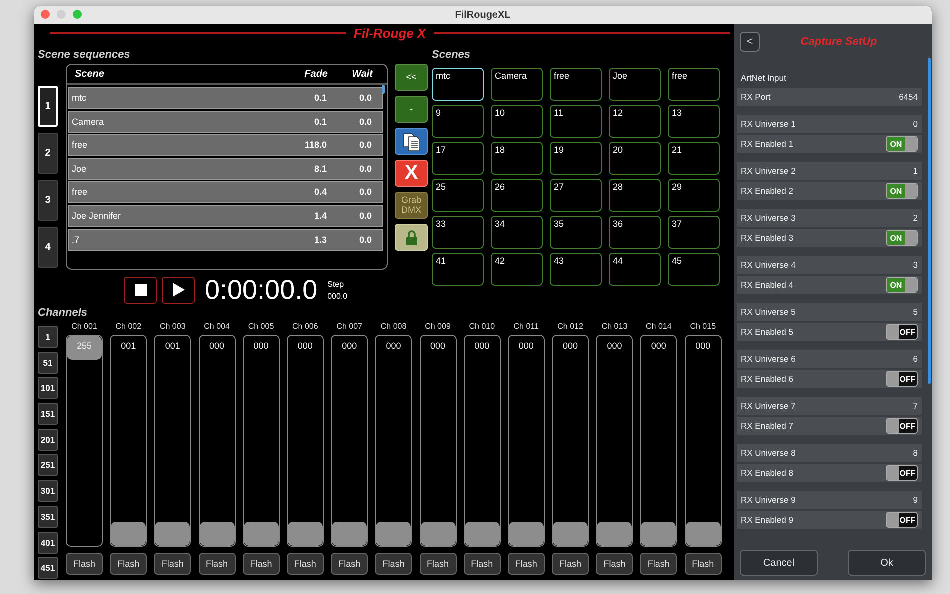 Image resolution: width=950 pixels, height=594 pixels. I want to click on delete-button: X, so click(411, 173).